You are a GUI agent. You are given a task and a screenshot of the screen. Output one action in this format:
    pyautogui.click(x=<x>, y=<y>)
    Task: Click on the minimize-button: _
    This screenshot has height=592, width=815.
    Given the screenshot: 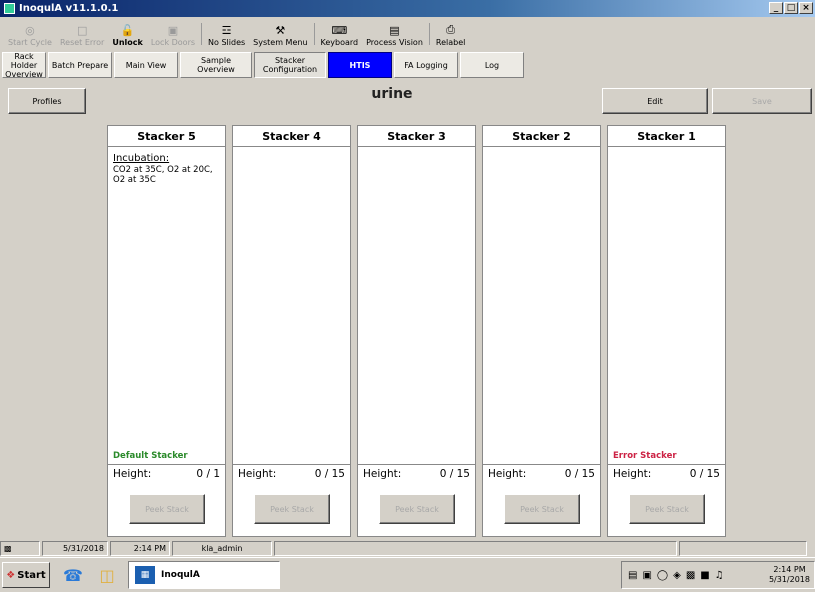 What is the action you would take?
    pyautogui.click(x=776, y=8)
    